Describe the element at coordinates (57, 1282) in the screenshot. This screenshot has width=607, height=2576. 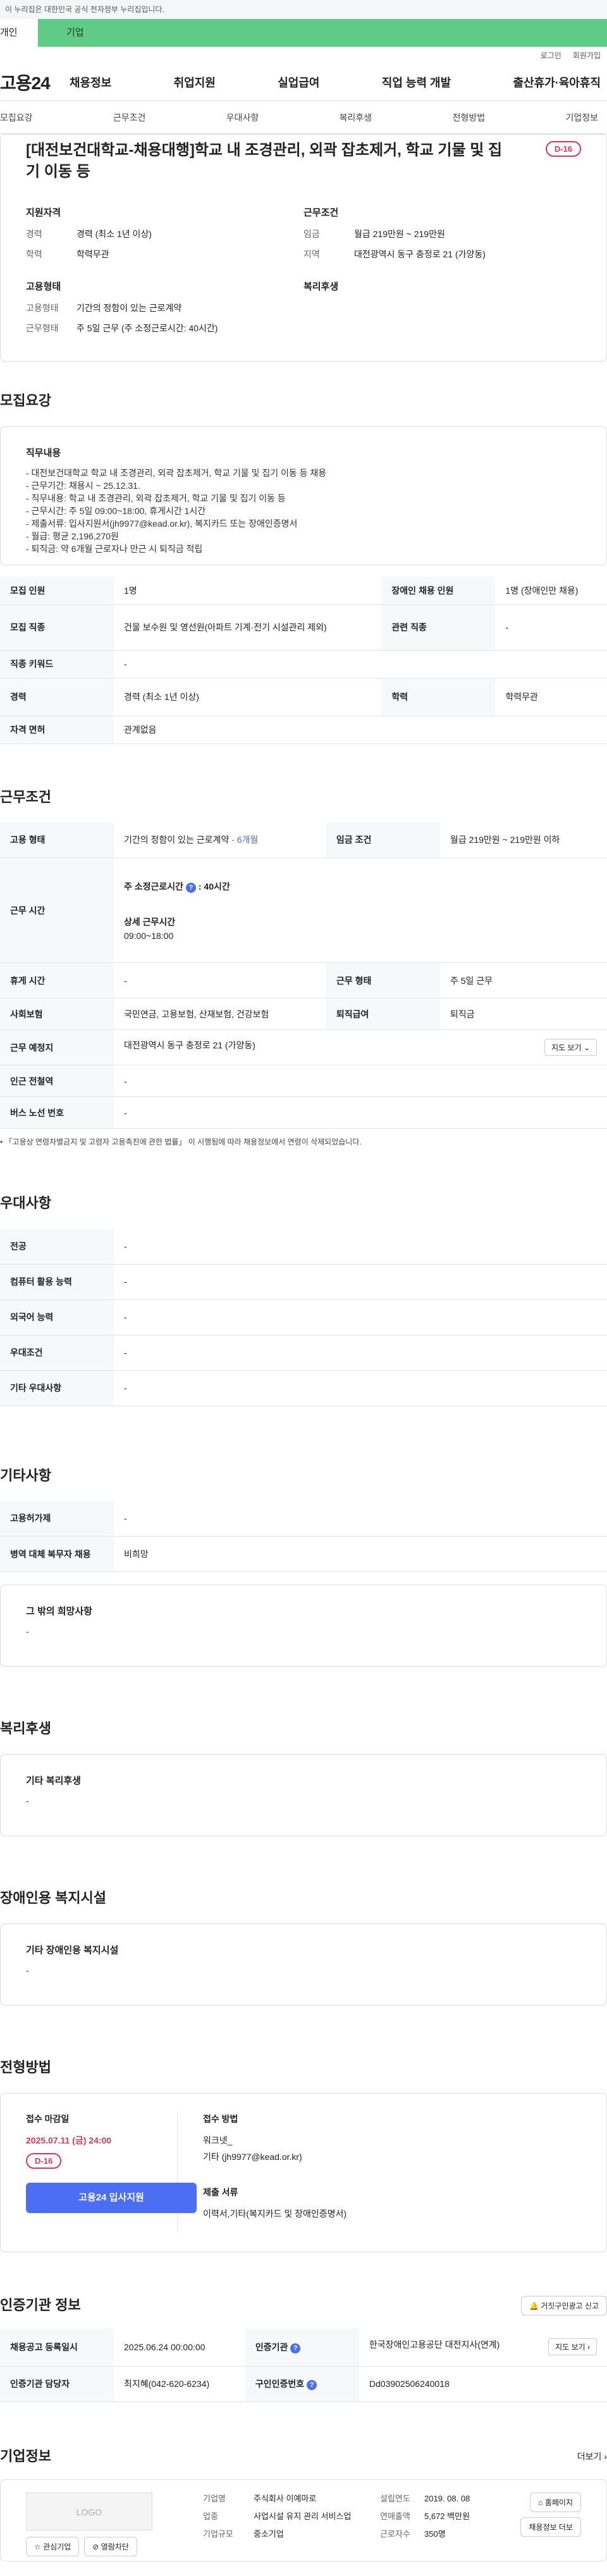
I see `pref-label: 컴퓨터 활용 능력` at that location.